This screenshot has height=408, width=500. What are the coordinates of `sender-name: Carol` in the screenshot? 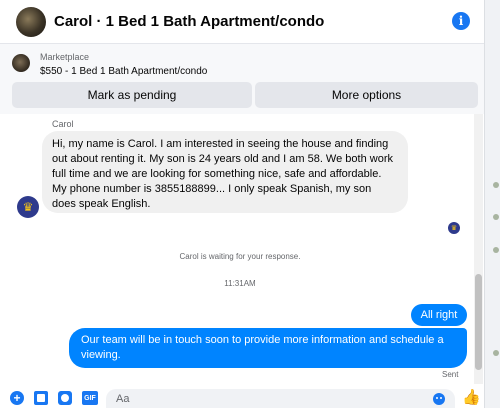 It's located at (63, 124).